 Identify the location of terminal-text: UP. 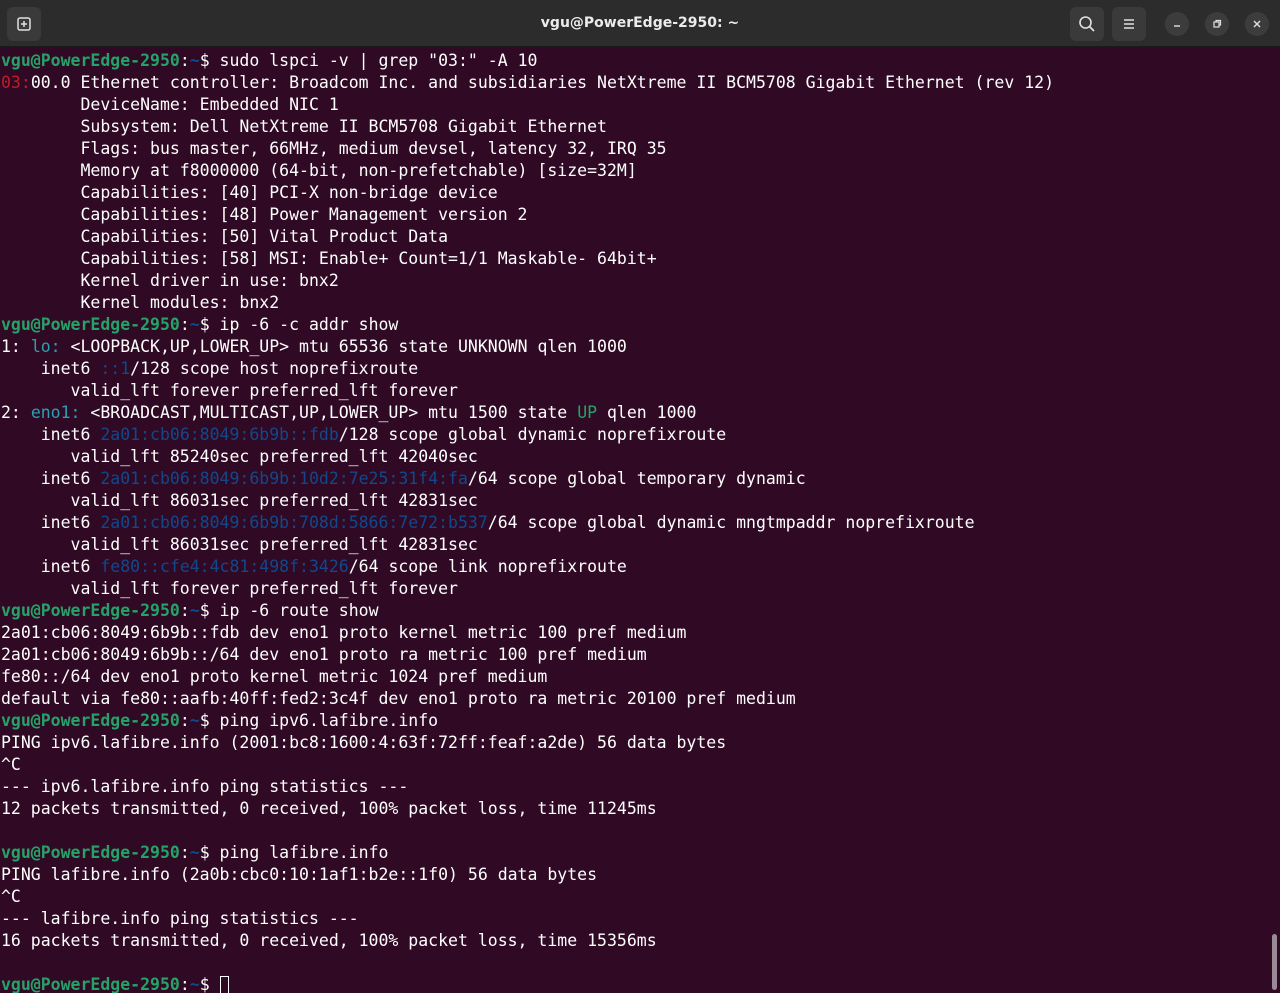
(587, 412).